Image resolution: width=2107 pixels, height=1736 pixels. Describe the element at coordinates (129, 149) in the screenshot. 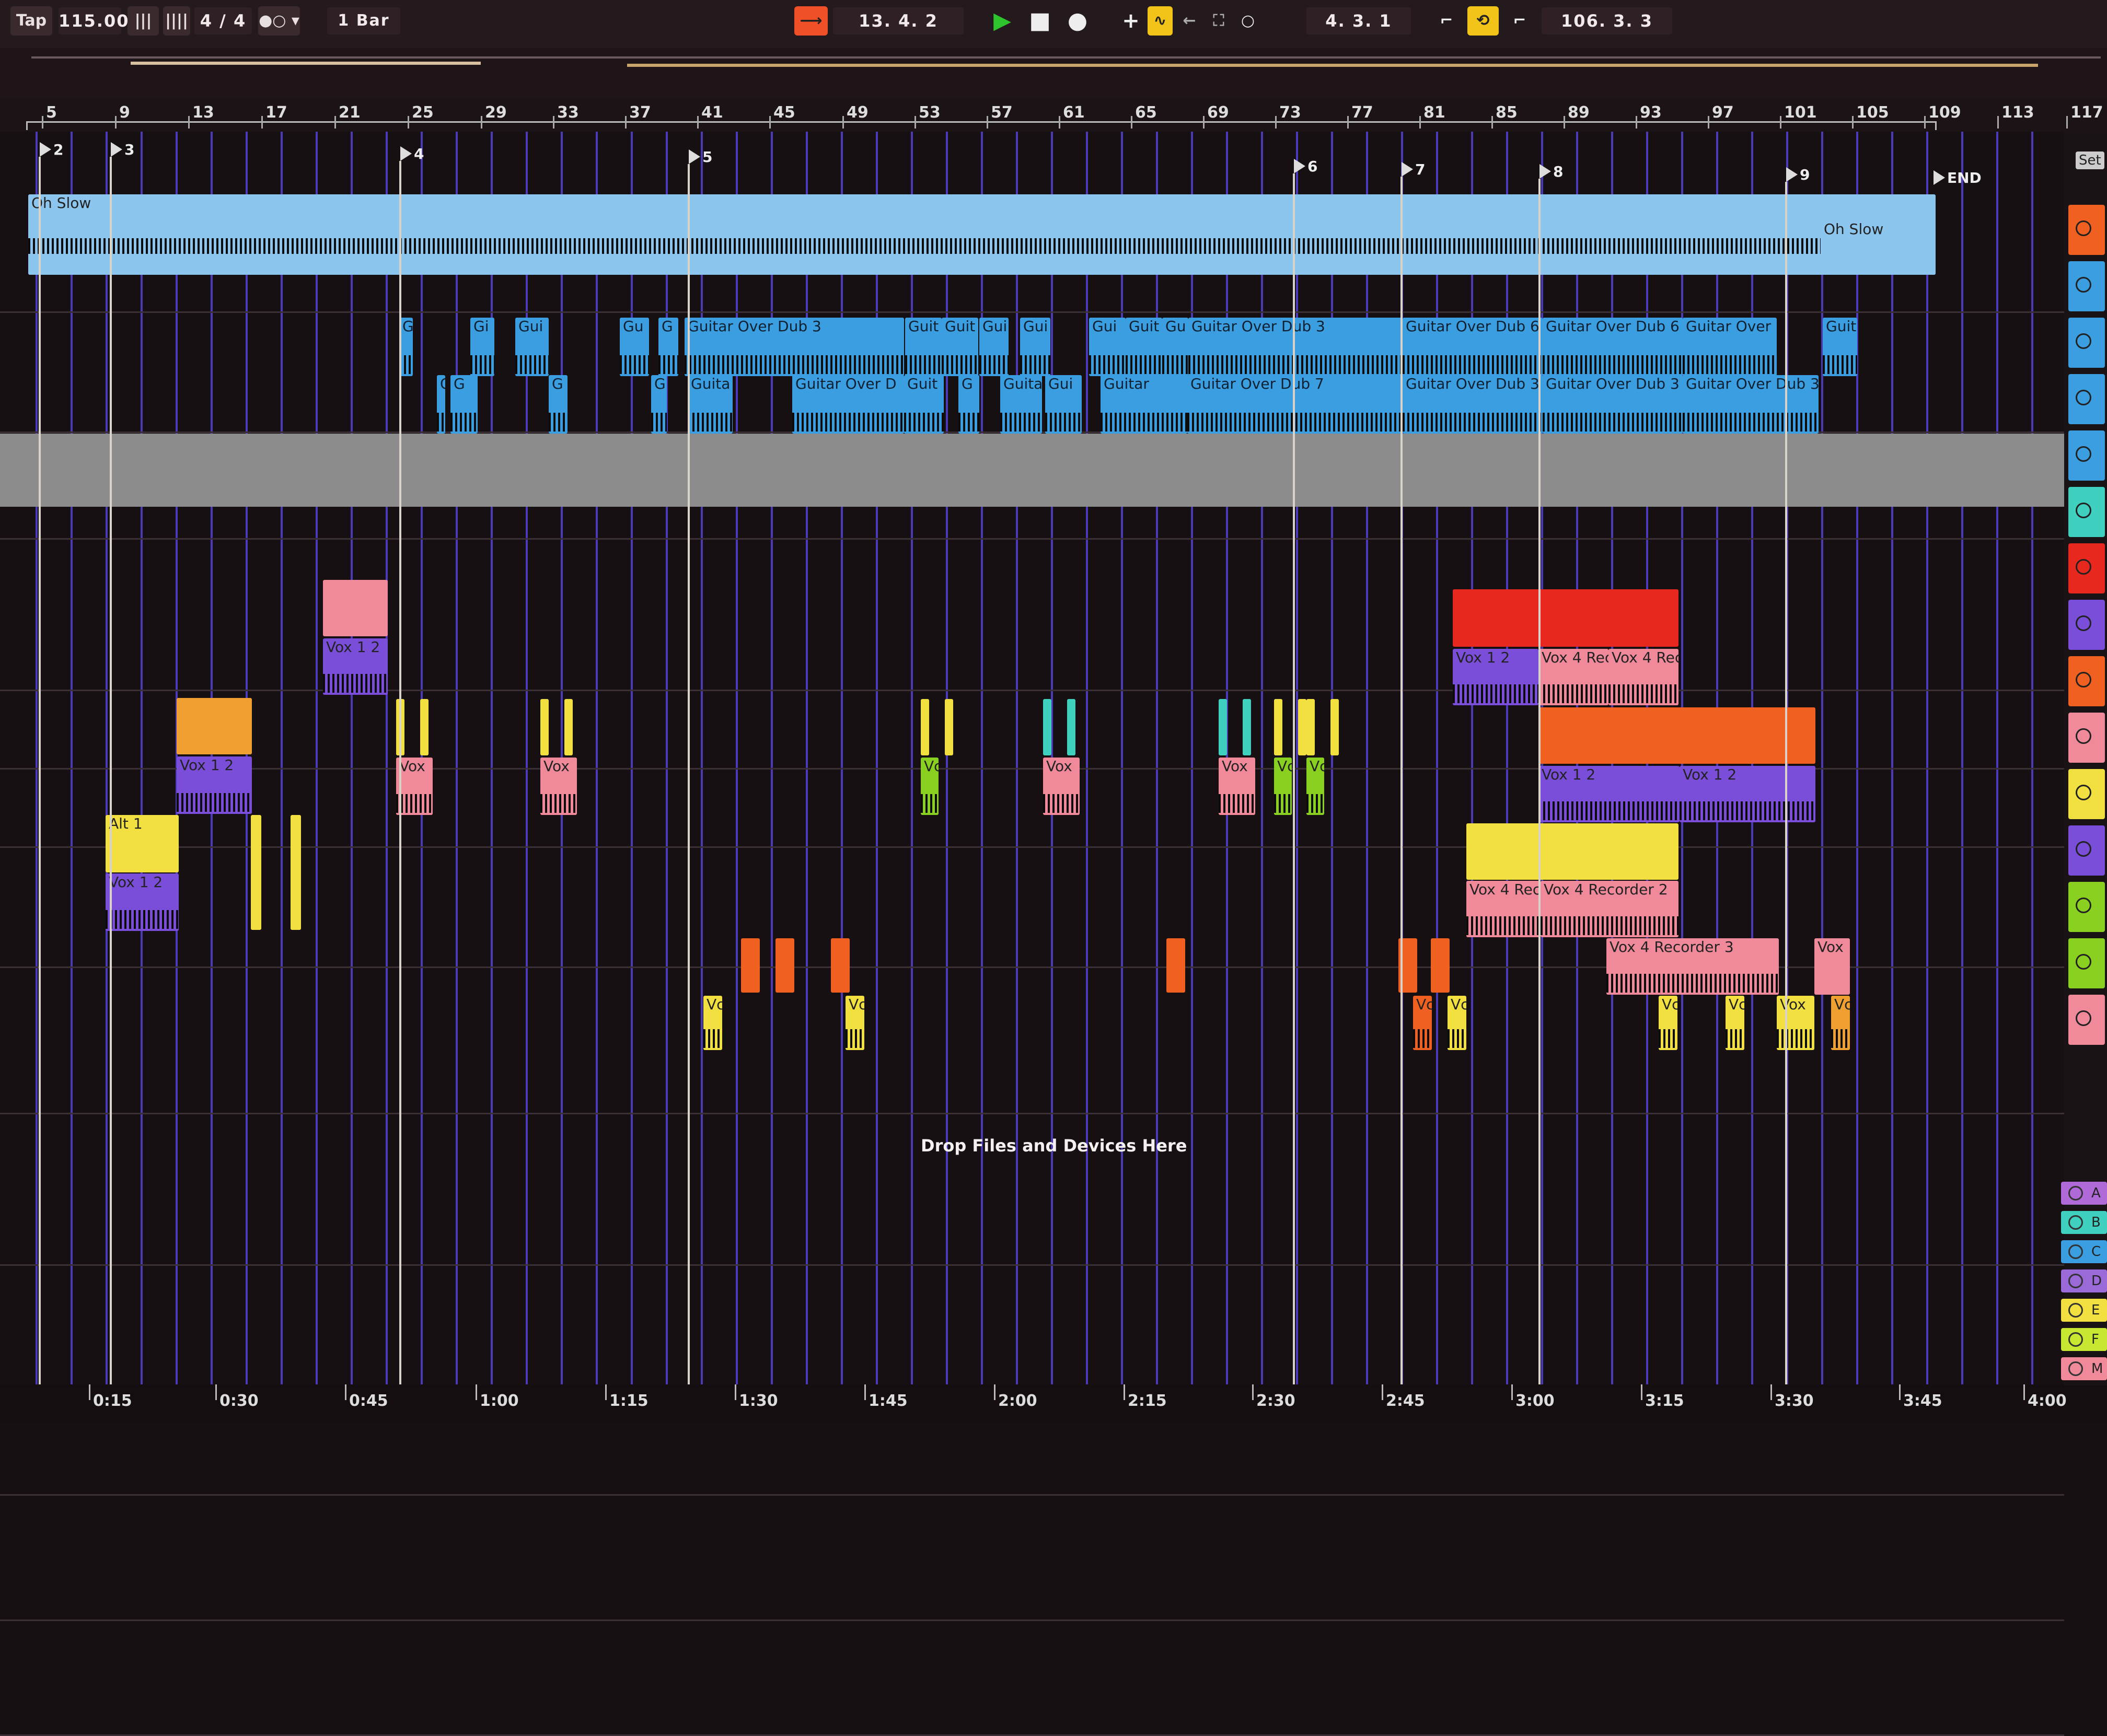

I see `locator-label: 3` at that location.